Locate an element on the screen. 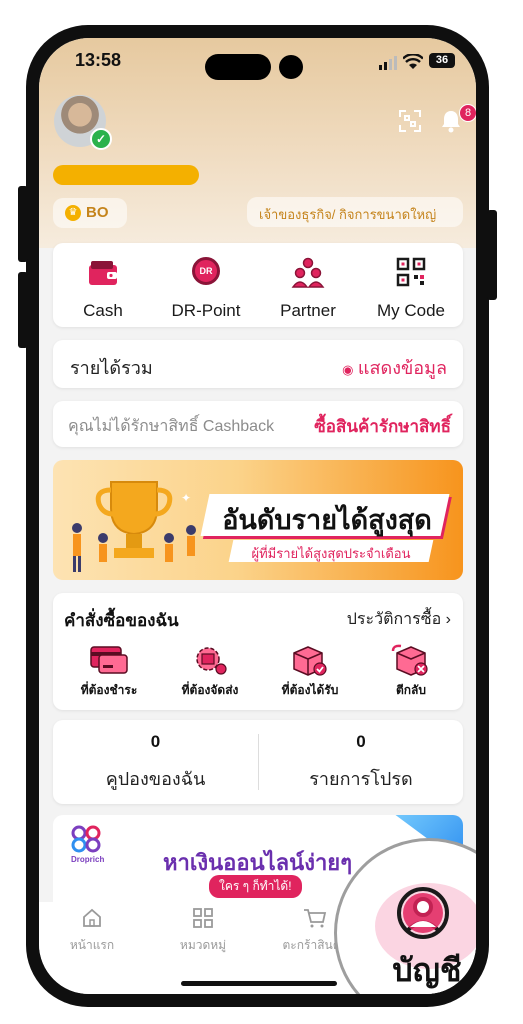 The image size is (523, 1024). droprich-logo-icon is located at coordinates (86, 839).